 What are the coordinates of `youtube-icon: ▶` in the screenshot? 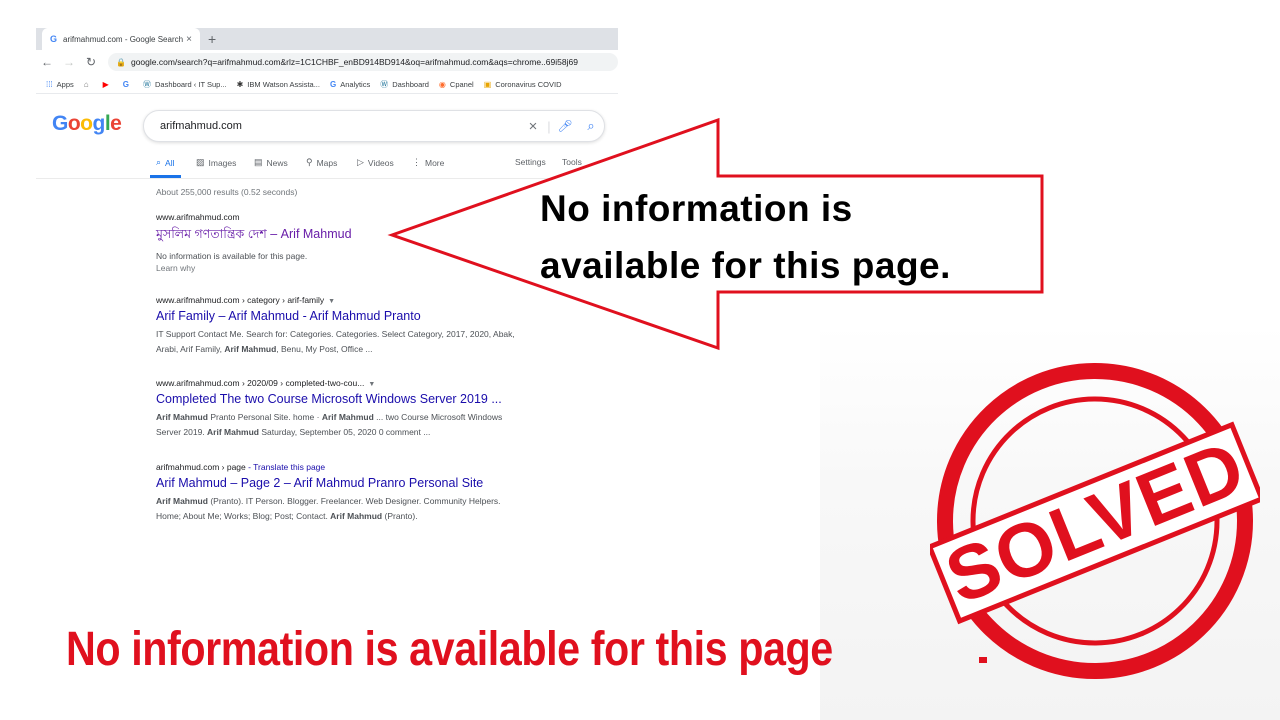 It's located at (105, 84).